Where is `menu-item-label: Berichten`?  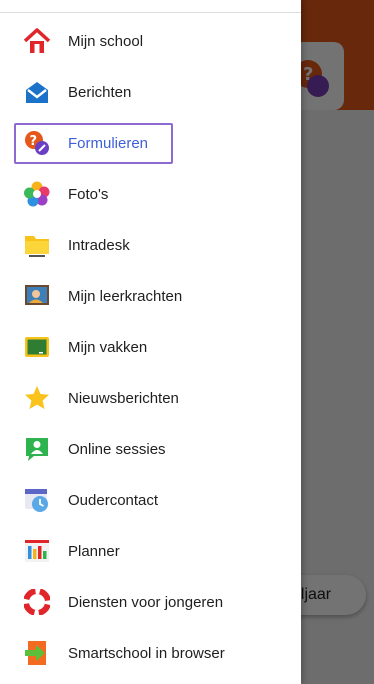 menu-item-label: Berichten is located at coordinates (100, 92).